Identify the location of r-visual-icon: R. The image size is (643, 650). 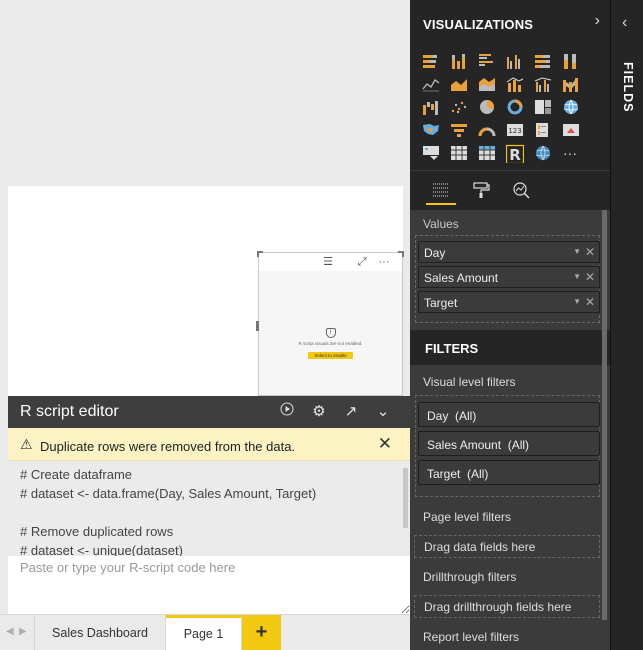
(516, 153).